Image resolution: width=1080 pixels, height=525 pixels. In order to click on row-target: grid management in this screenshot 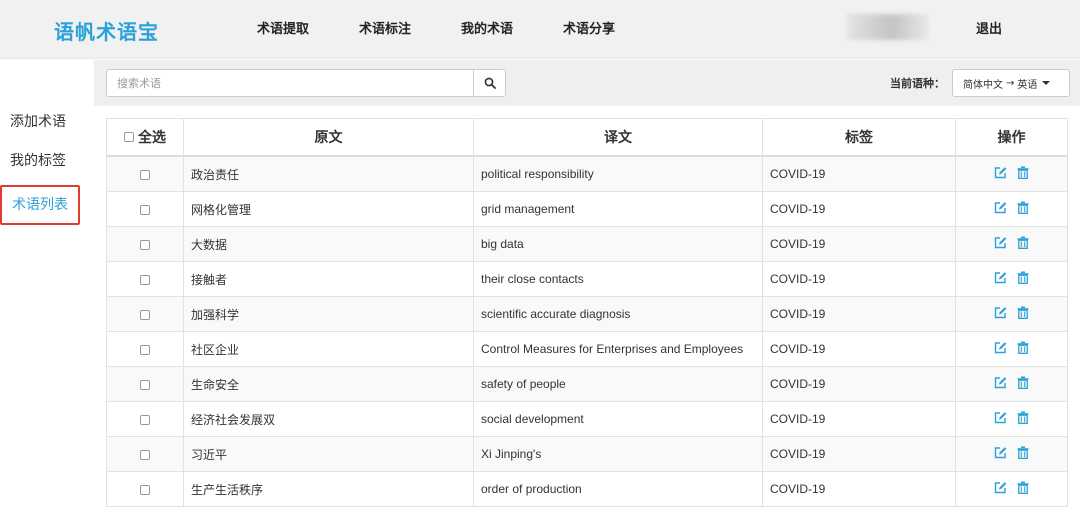, I will do `click(618, 209)`.